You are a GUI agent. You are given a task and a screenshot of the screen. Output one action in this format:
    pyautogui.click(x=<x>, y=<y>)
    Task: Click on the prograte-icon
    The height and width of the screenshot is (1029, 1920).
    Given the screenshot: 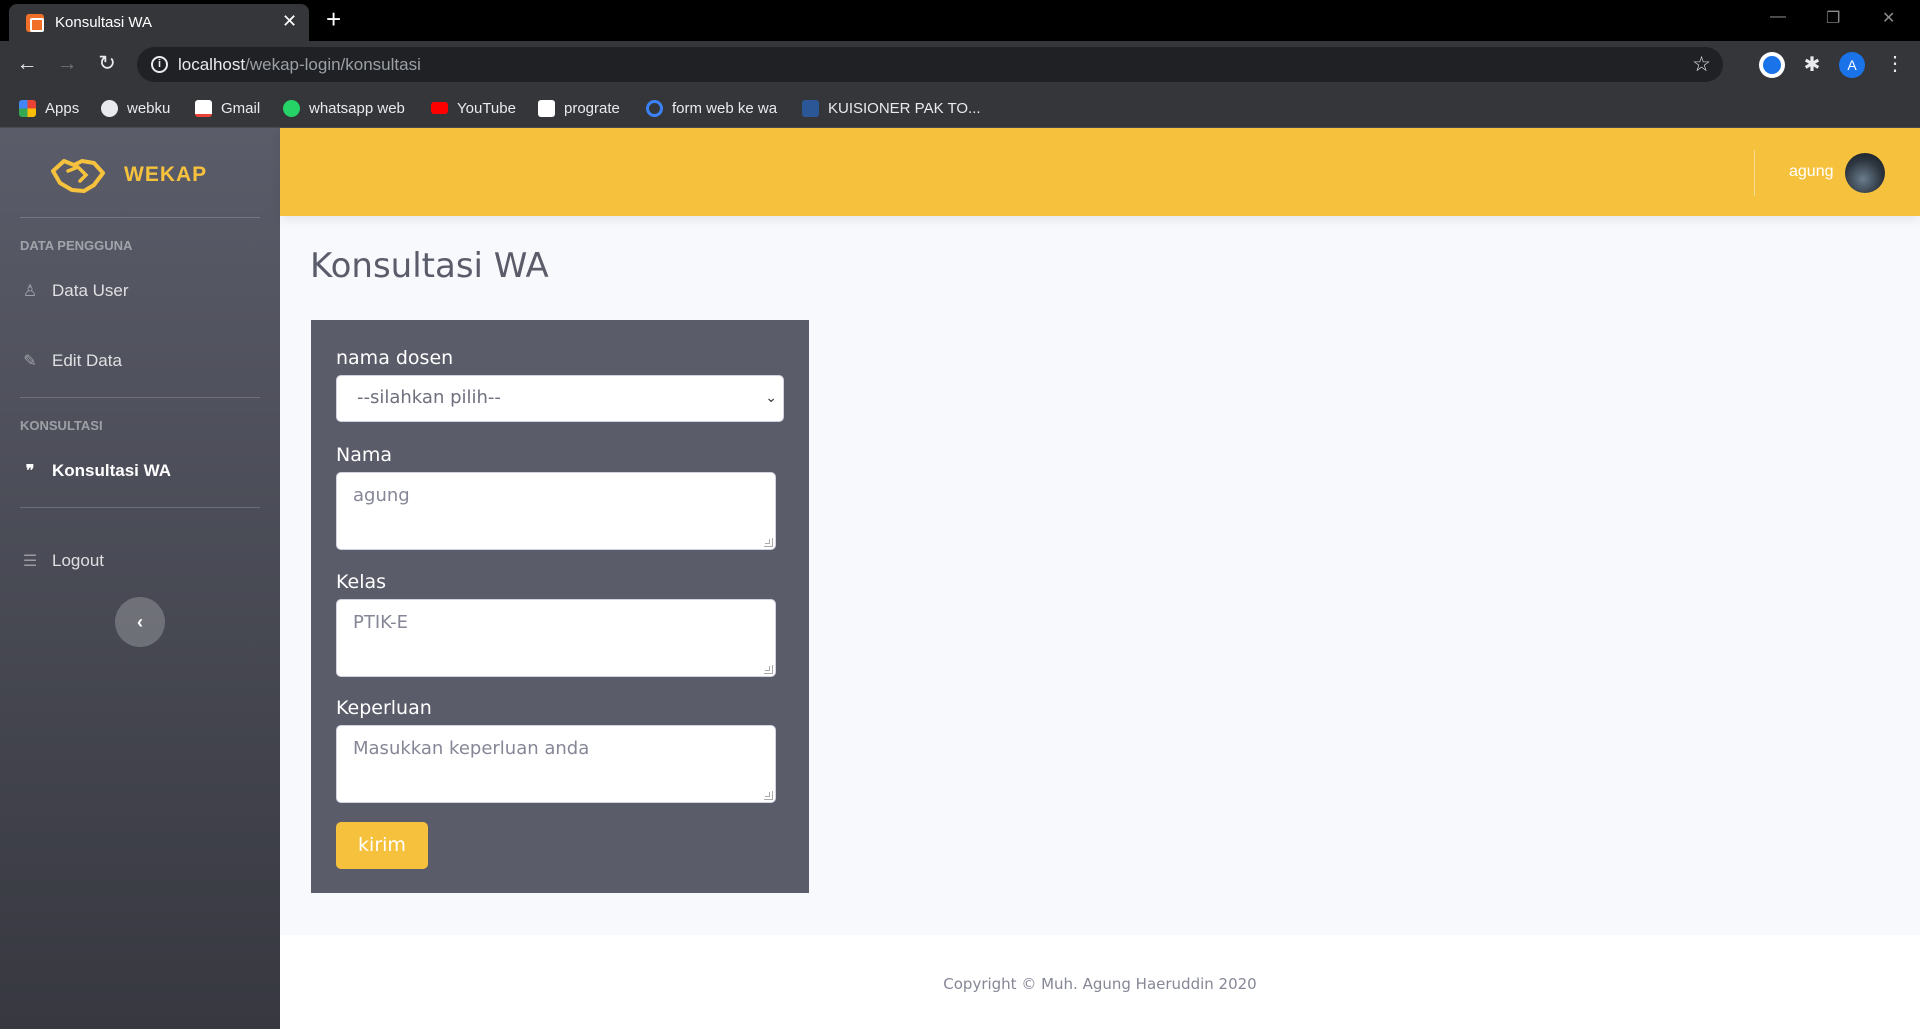 What is the action you would take?
    pyautogui.click(x=546, y=108)
    